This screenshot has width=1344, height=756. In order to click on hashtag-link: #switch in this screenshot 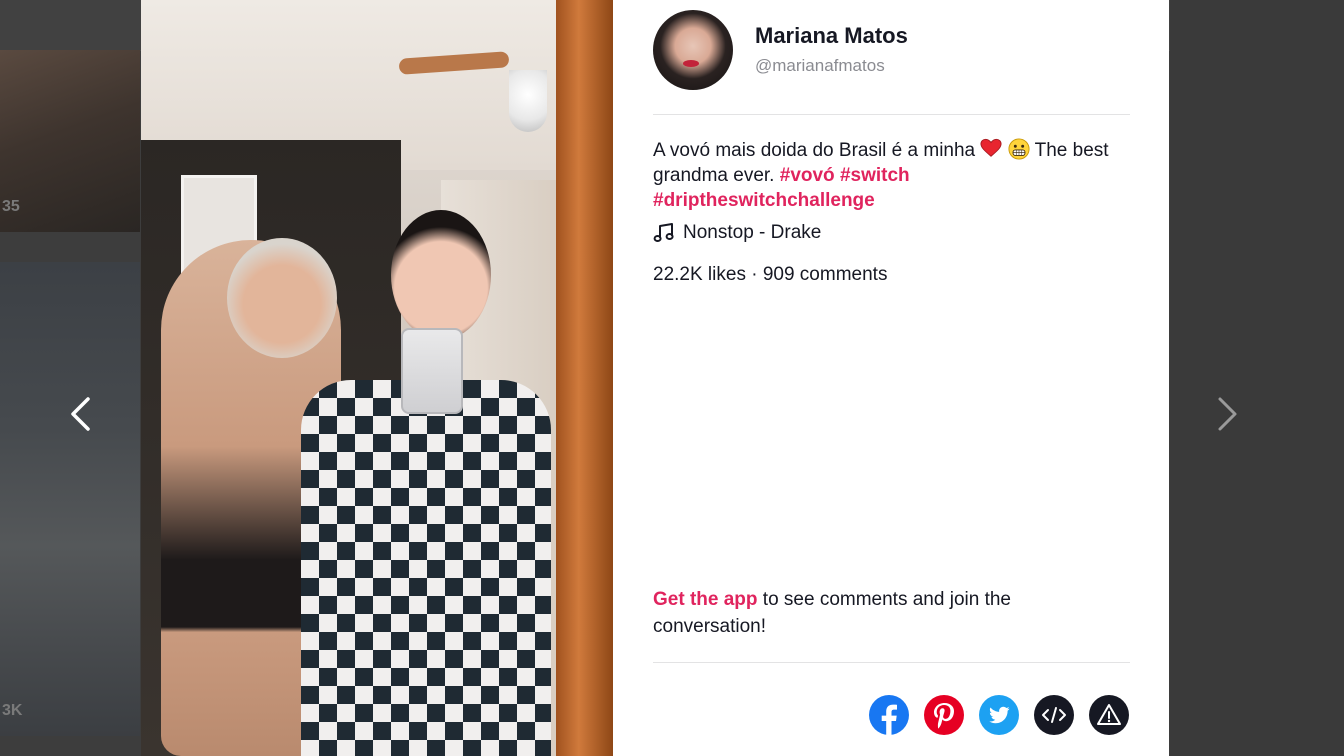, I will do `click(875, 175)`.